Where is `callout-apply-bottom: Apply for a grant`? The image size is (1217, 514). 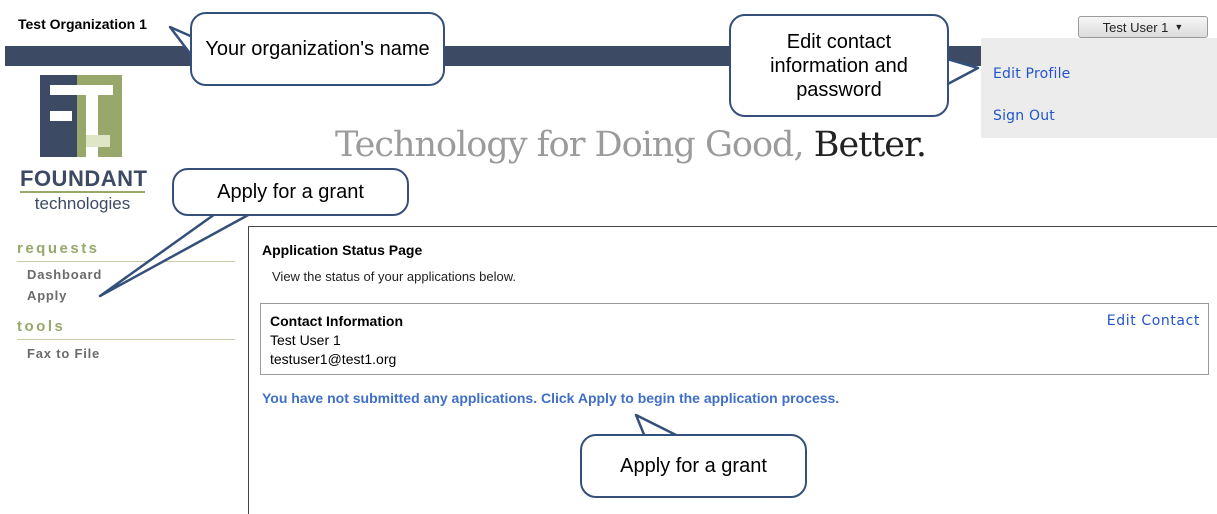 callout-apply-bottom: Apply for a grant is located at coordinates (693, 466).